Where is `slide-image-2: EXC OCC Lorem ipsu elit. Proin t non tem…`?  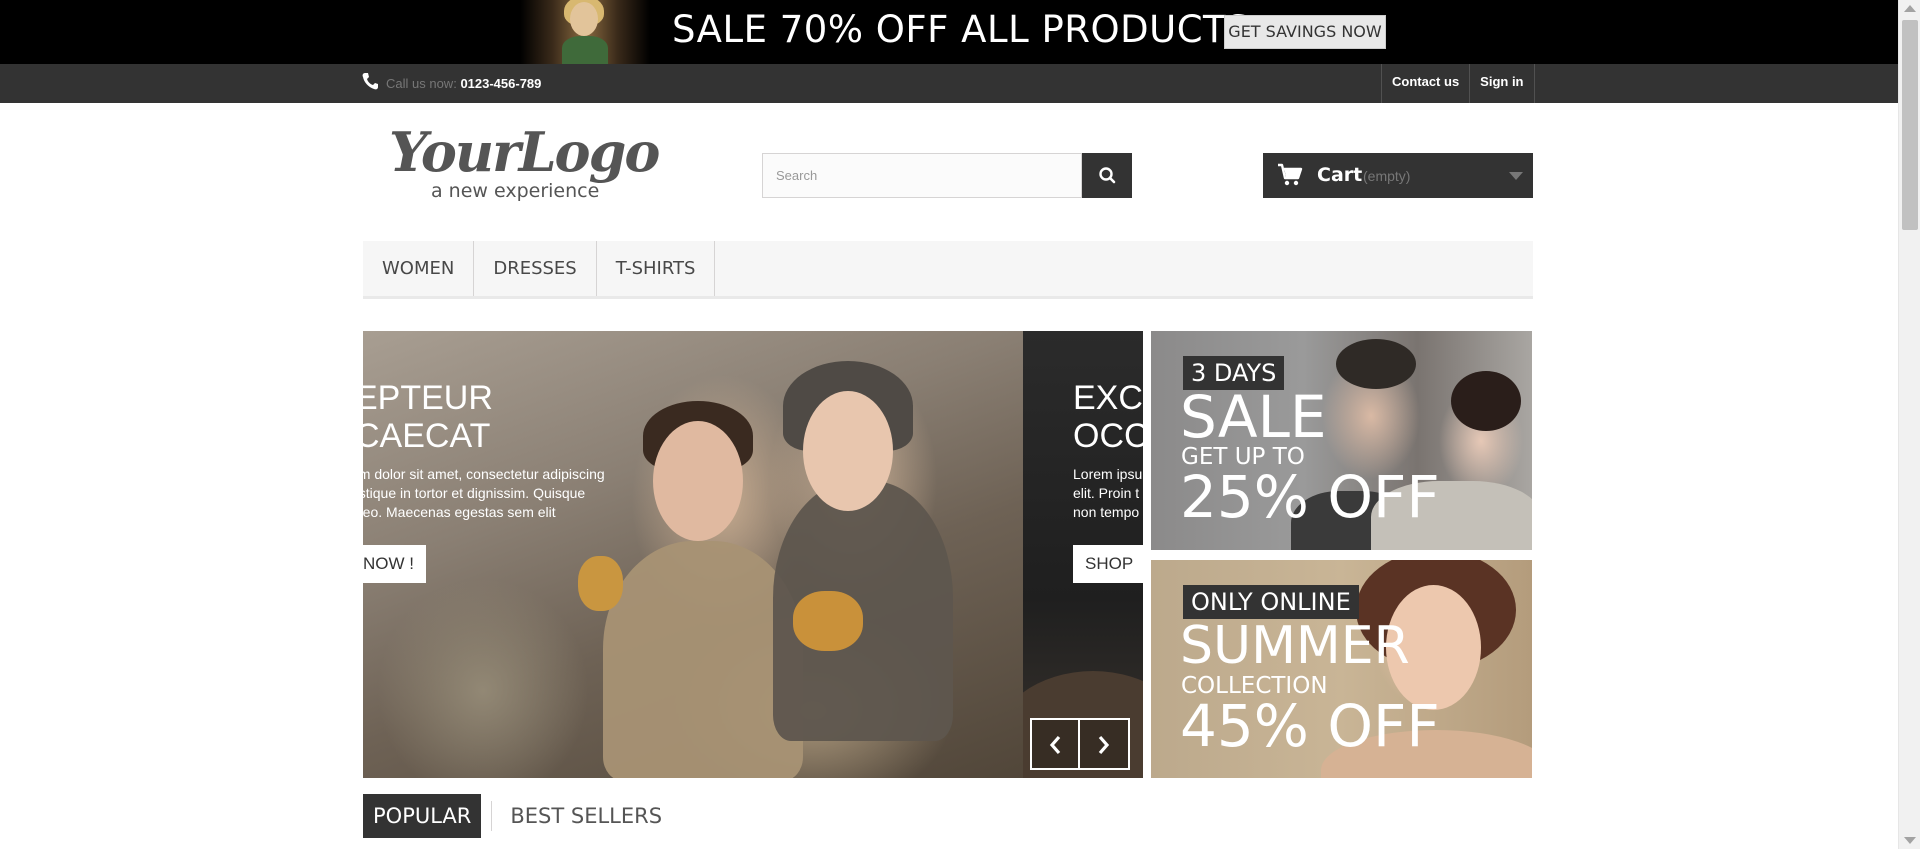
slide-image-2: EXC OCC Lorem ipsu elit. Proin t non tem… is located at coordinates (1083, 554).